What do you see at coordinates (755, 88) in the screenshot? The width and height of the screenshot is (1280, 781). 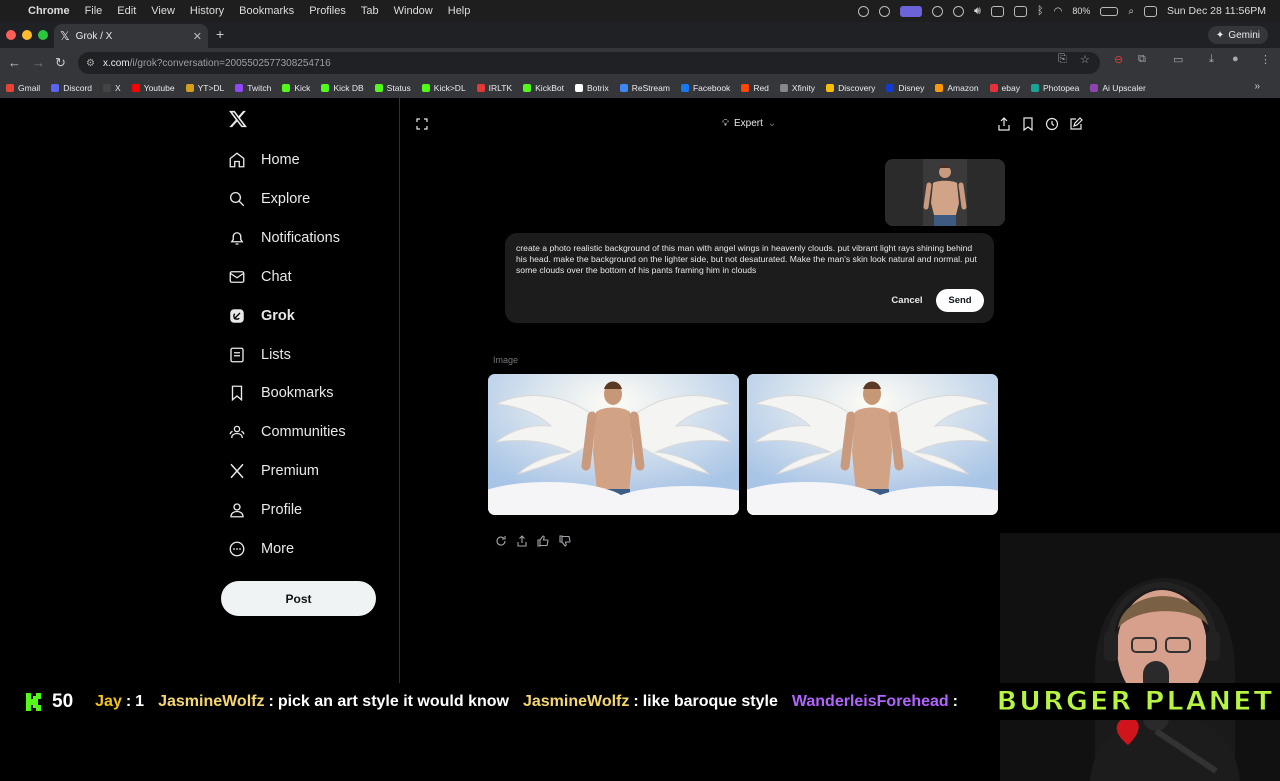 I see `bookmark-item: Red` at bounding box center [755, 88].